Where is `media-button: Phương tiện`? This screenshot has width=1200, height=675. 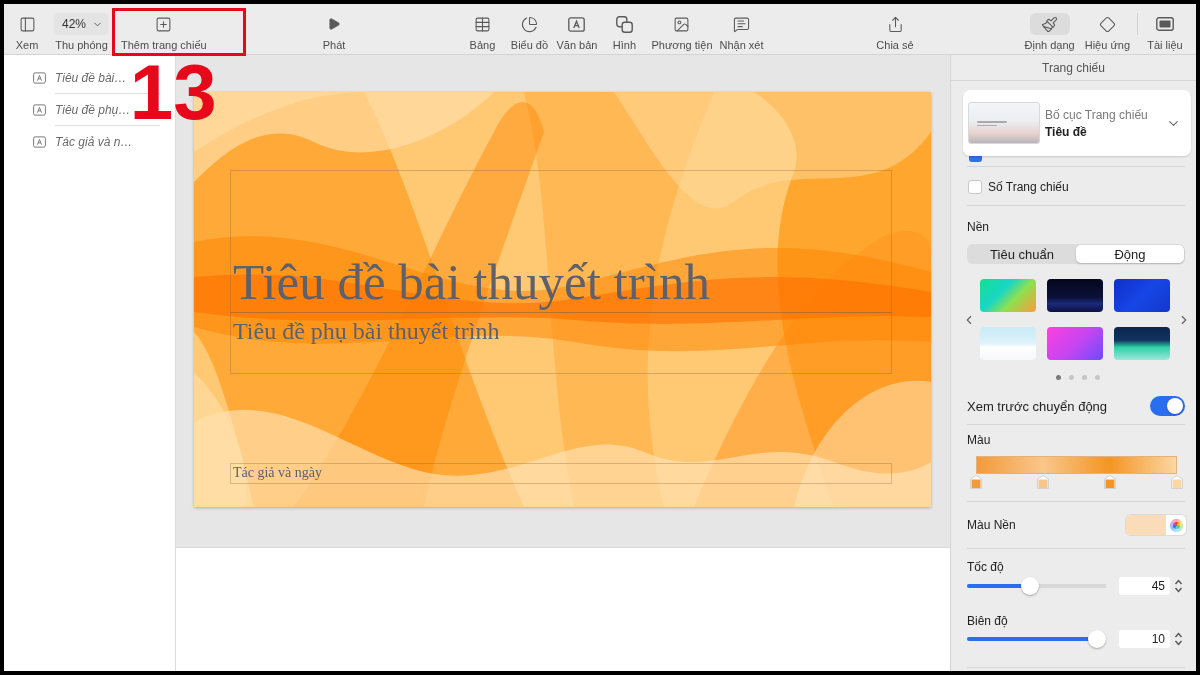
media-button: Phương tiện is located at coordinates (682, 28).